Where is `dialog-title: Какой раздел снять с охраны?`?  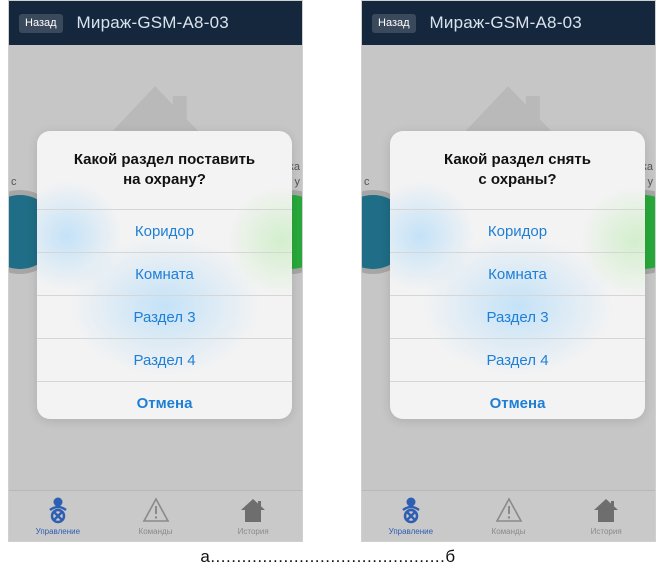 dialog-title: Какой раздел снять с охраны? is located at coordinates (517, 169).